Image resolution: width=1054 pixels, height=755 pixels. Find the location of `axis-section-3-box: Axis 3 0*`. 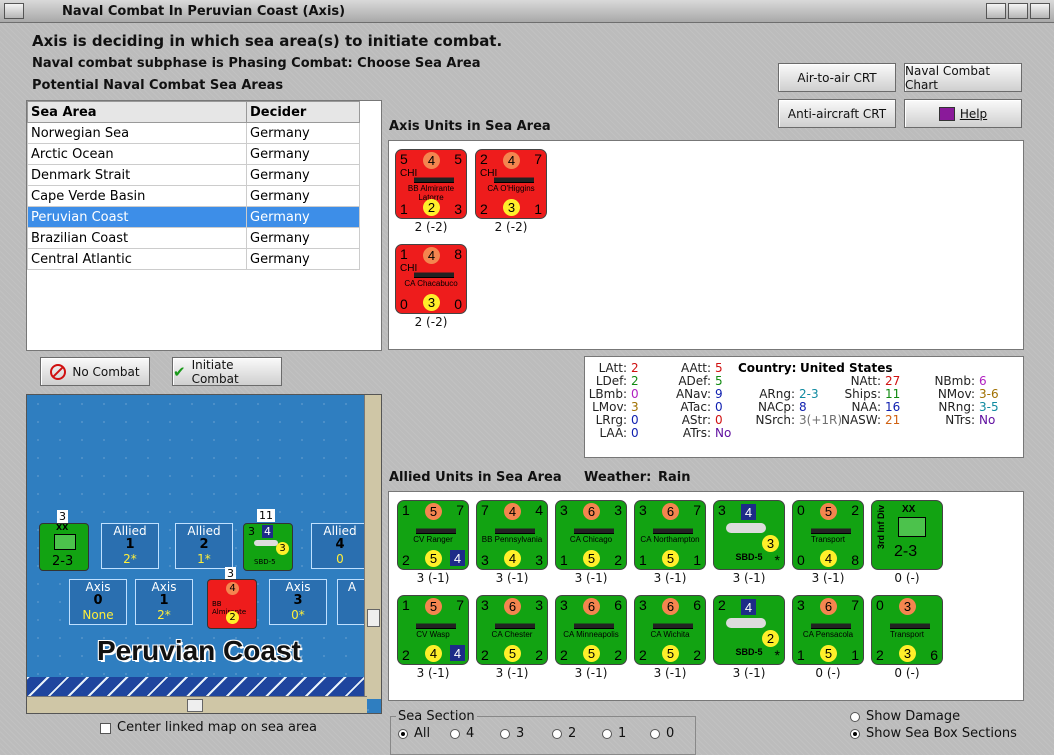

axis-section-3-box: Axis 3 0* is located at coordinates (298, 602).